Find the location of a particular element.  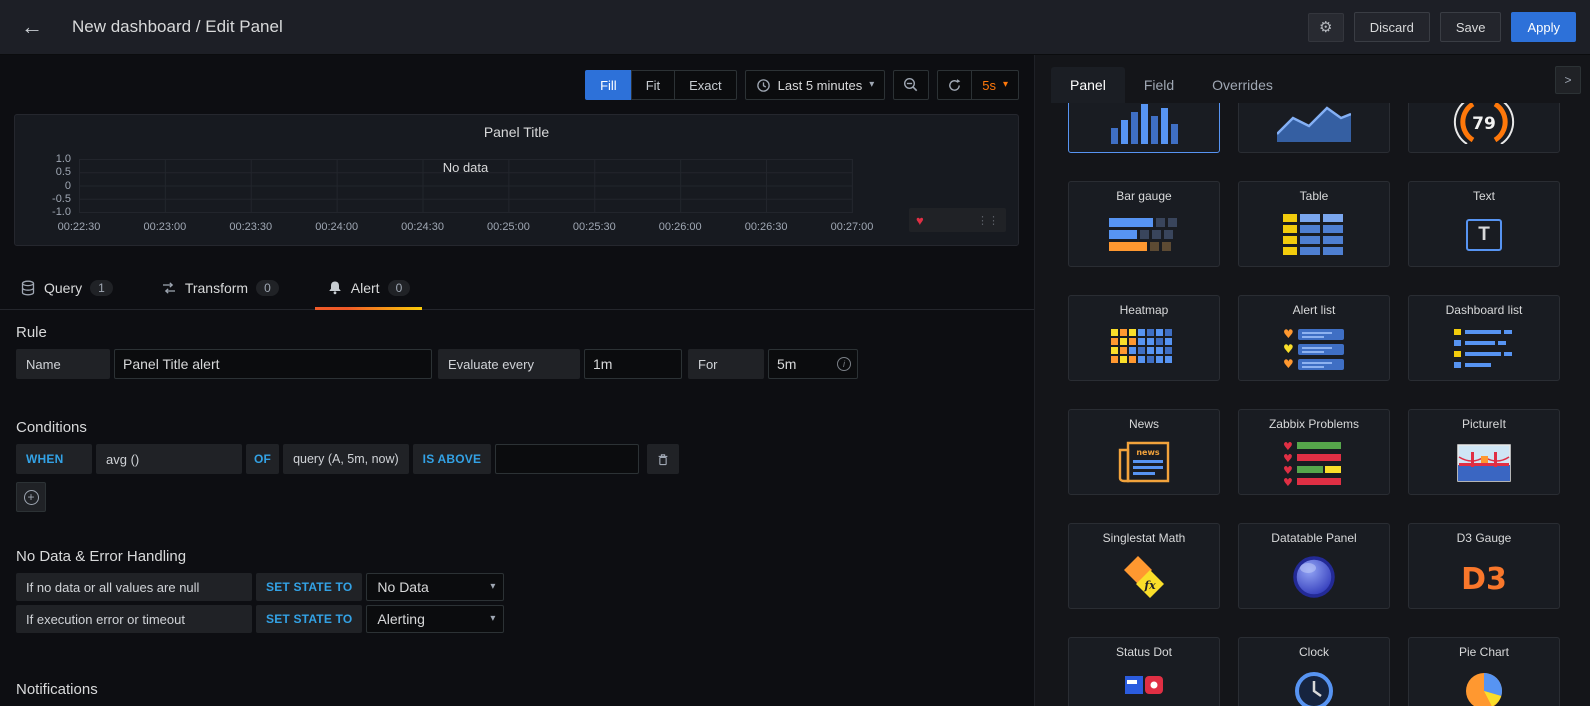

rule-name-input is located at coordinates (273, 364).